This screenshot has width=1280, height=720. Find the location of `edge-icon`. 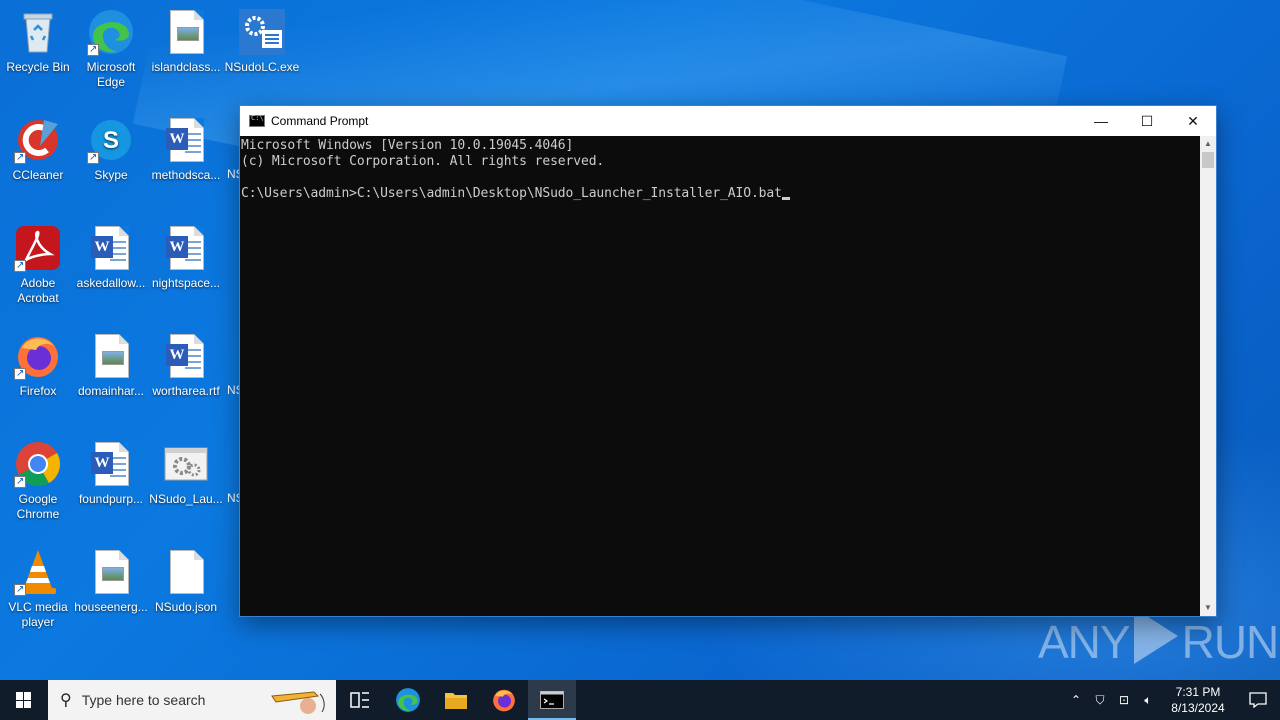

edge-icon is located at coordinates (408, 700).